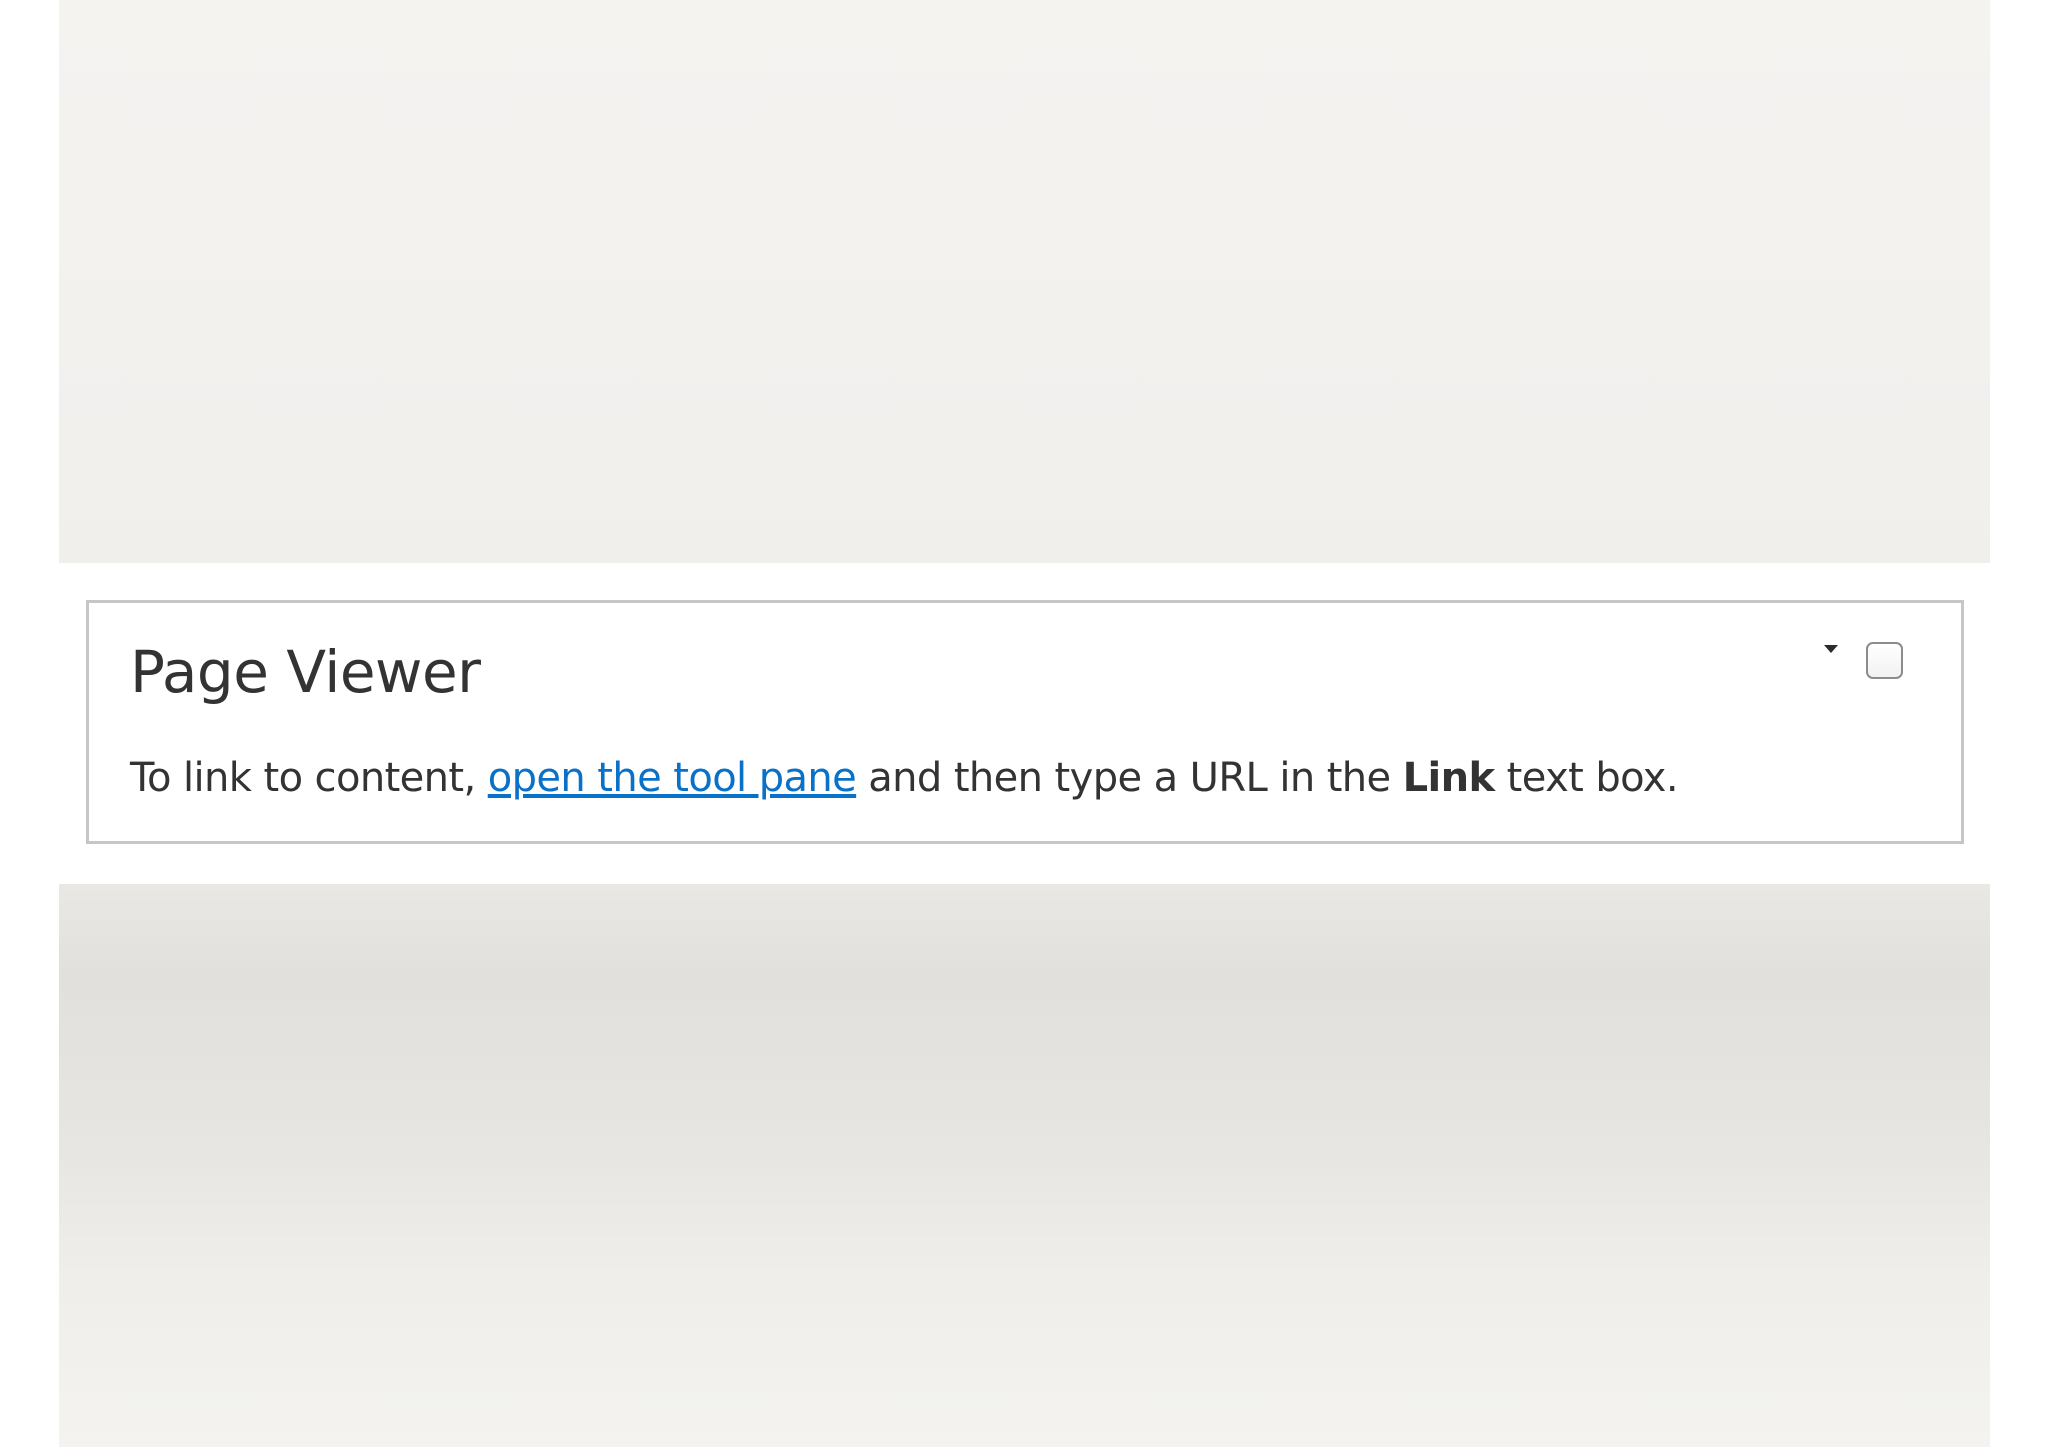 This screenshot has width=2048, height=1447. Describe the element at coordinates (672, 778) in the screenshot. I see `open-tool-pane-link: open the tool pane` at that location.